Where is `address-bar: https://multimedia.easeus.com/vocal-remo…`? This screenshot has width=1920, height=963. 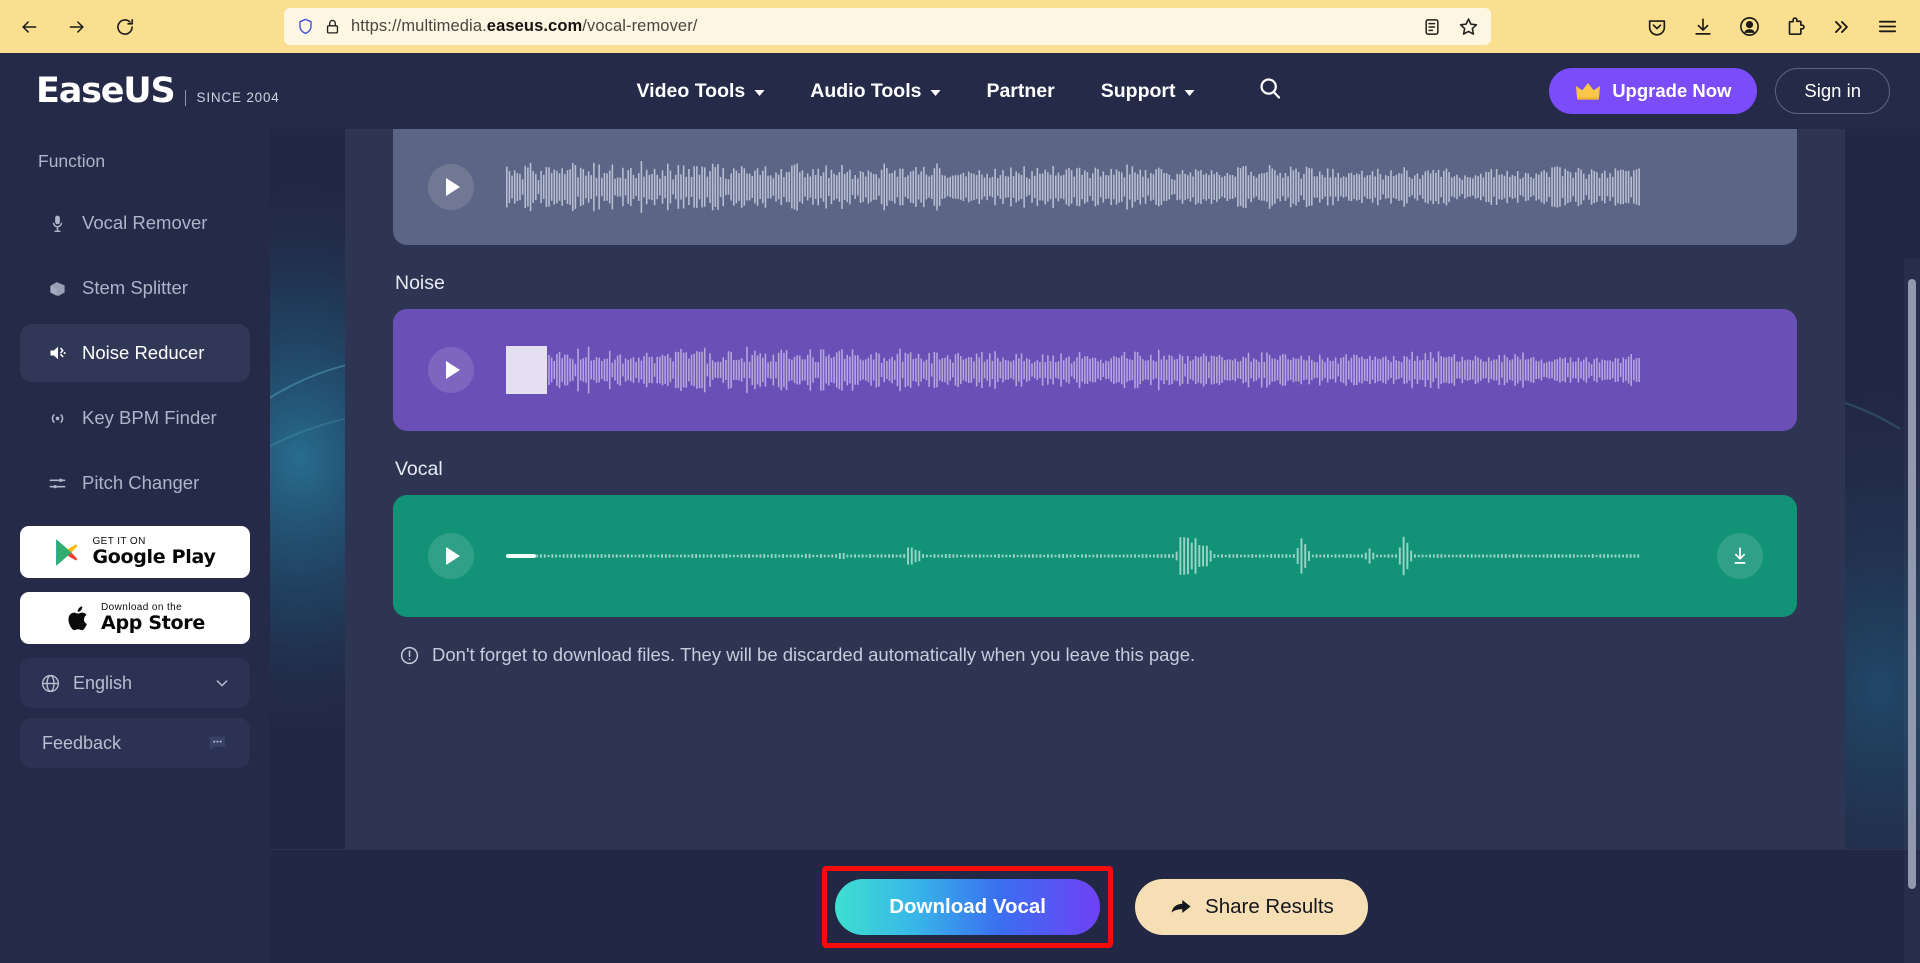
address-bar: https://multimedia.easeus.com/vocal-remo… is located at coordinates (887, 26).